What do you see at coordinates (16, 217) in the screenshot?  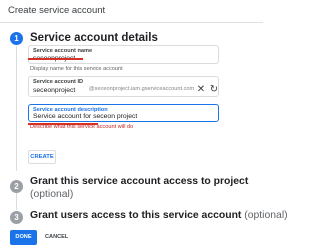 I see `step-3-number: 3` at bounding box center [16, 217].